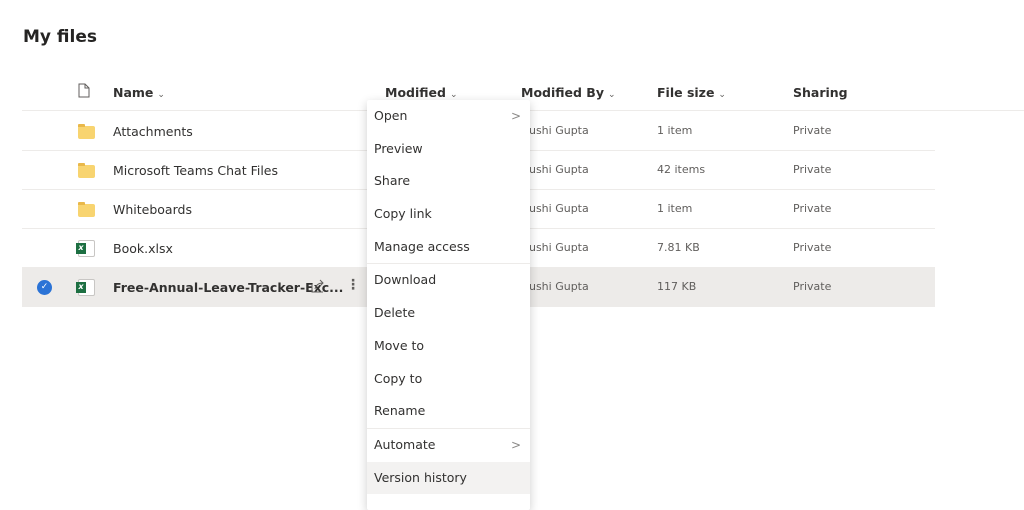  I want to click on file-name: Book.xlsx, so click(143, 248).